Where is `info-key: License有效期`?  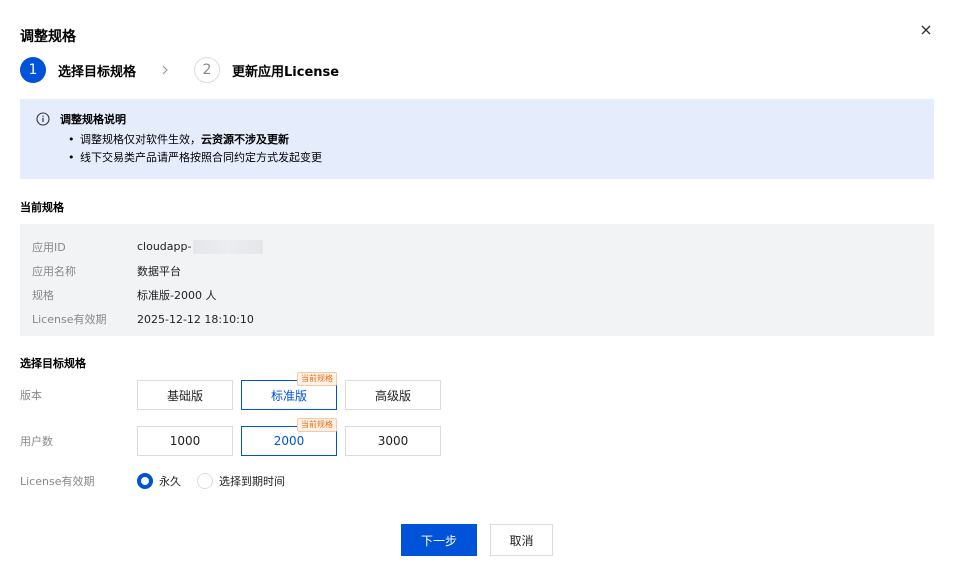
info-key: License有效期 is located at coordinates (69, 319).